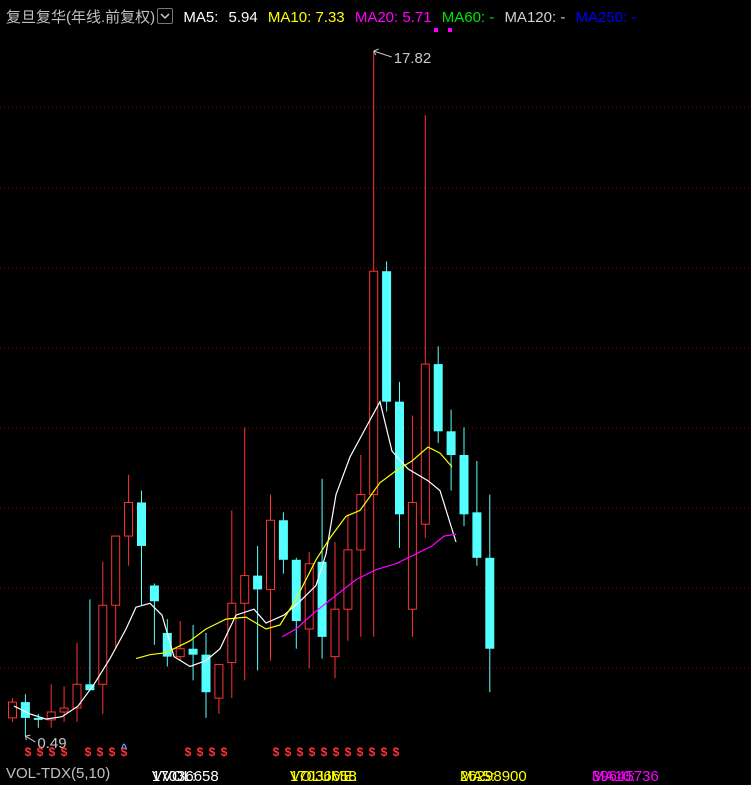  I want to click on vol-ma5-value: 26298900, so click(493, 776).